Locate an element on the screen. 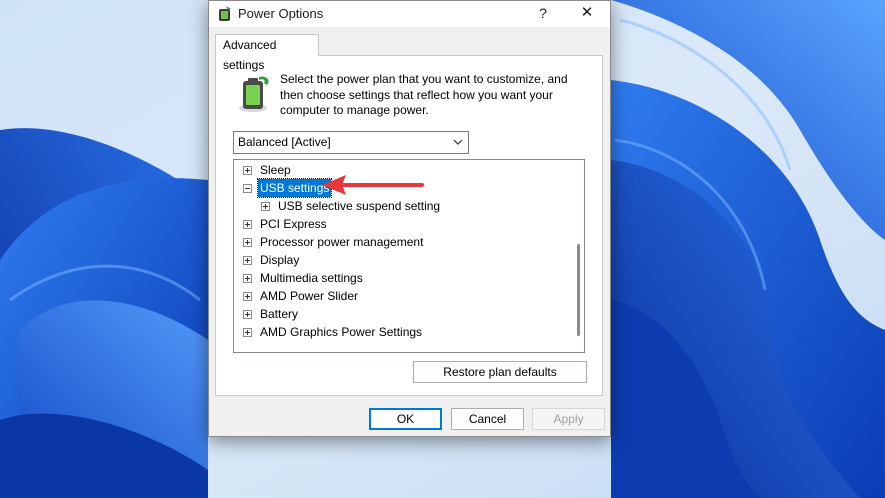  power-plan-select: Balanced [Active] is located at coordinates (351, 142).